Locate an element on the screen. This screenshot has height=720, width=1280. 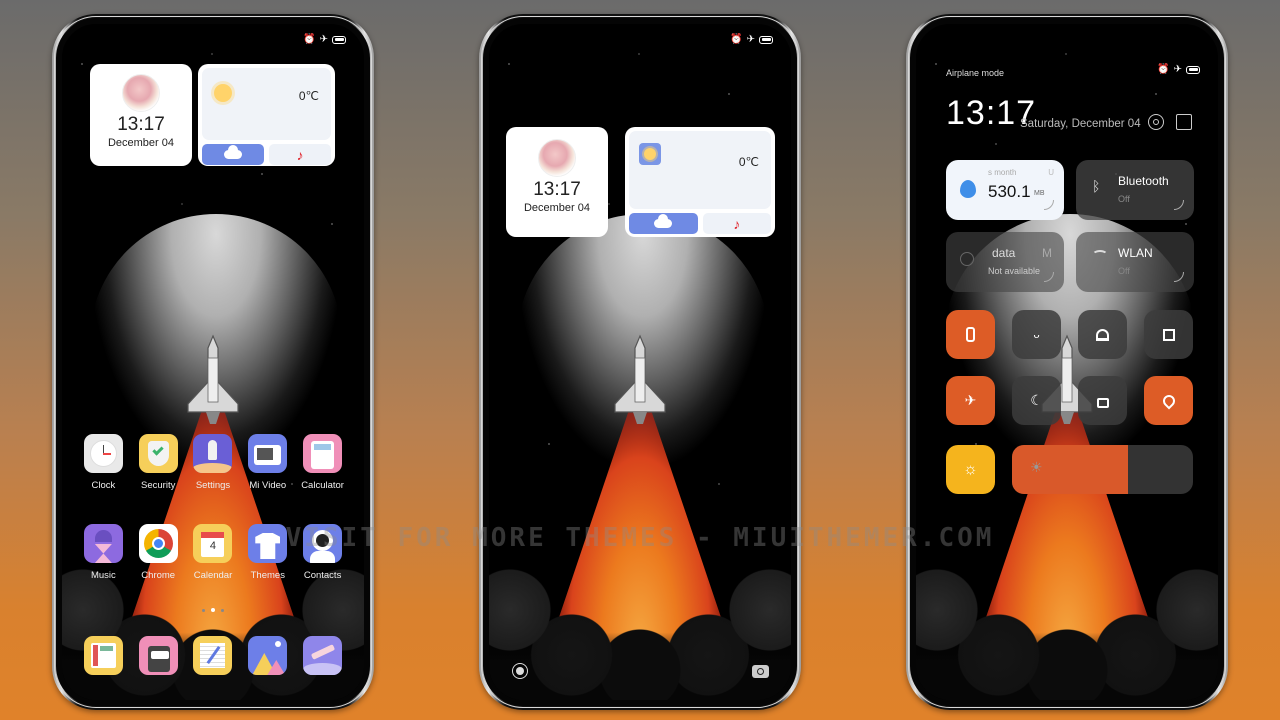
camera-shortcut is located at coordinates (760, 671).